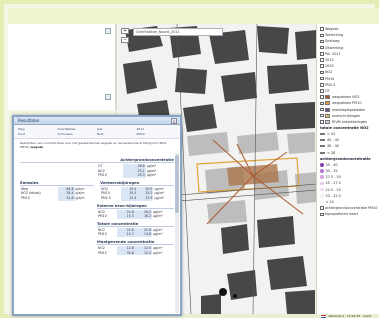 Image resolution: width=379 pixels, height=318 pixels. Describe the element at coordinates (333, 183) in the screenshot. I see `class-label: 25 - 27.5` at that location.